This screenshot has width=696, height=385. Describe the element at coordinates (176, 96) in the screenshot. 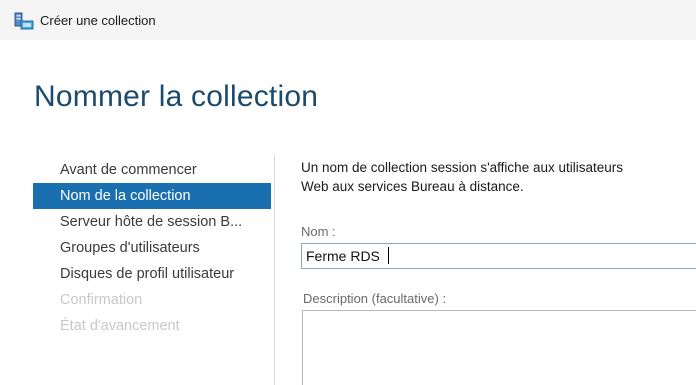

I see `page-title: Nommer la collection` at that location.